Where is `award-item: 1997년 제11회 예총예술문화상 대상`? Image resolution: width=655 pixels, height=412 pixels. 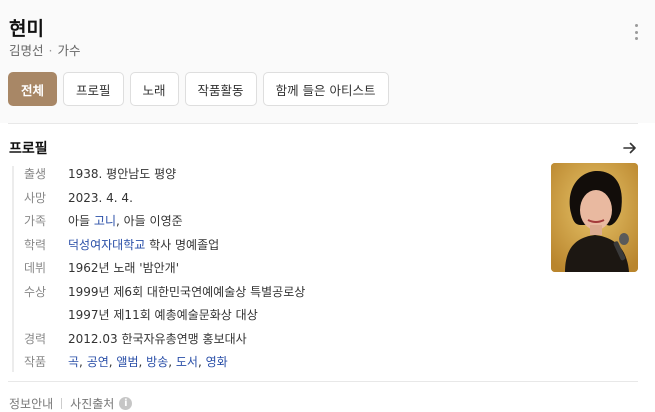 award-item: 1997년 제11회 예총예술문화상 대상 is located at coordinates (163, 315).